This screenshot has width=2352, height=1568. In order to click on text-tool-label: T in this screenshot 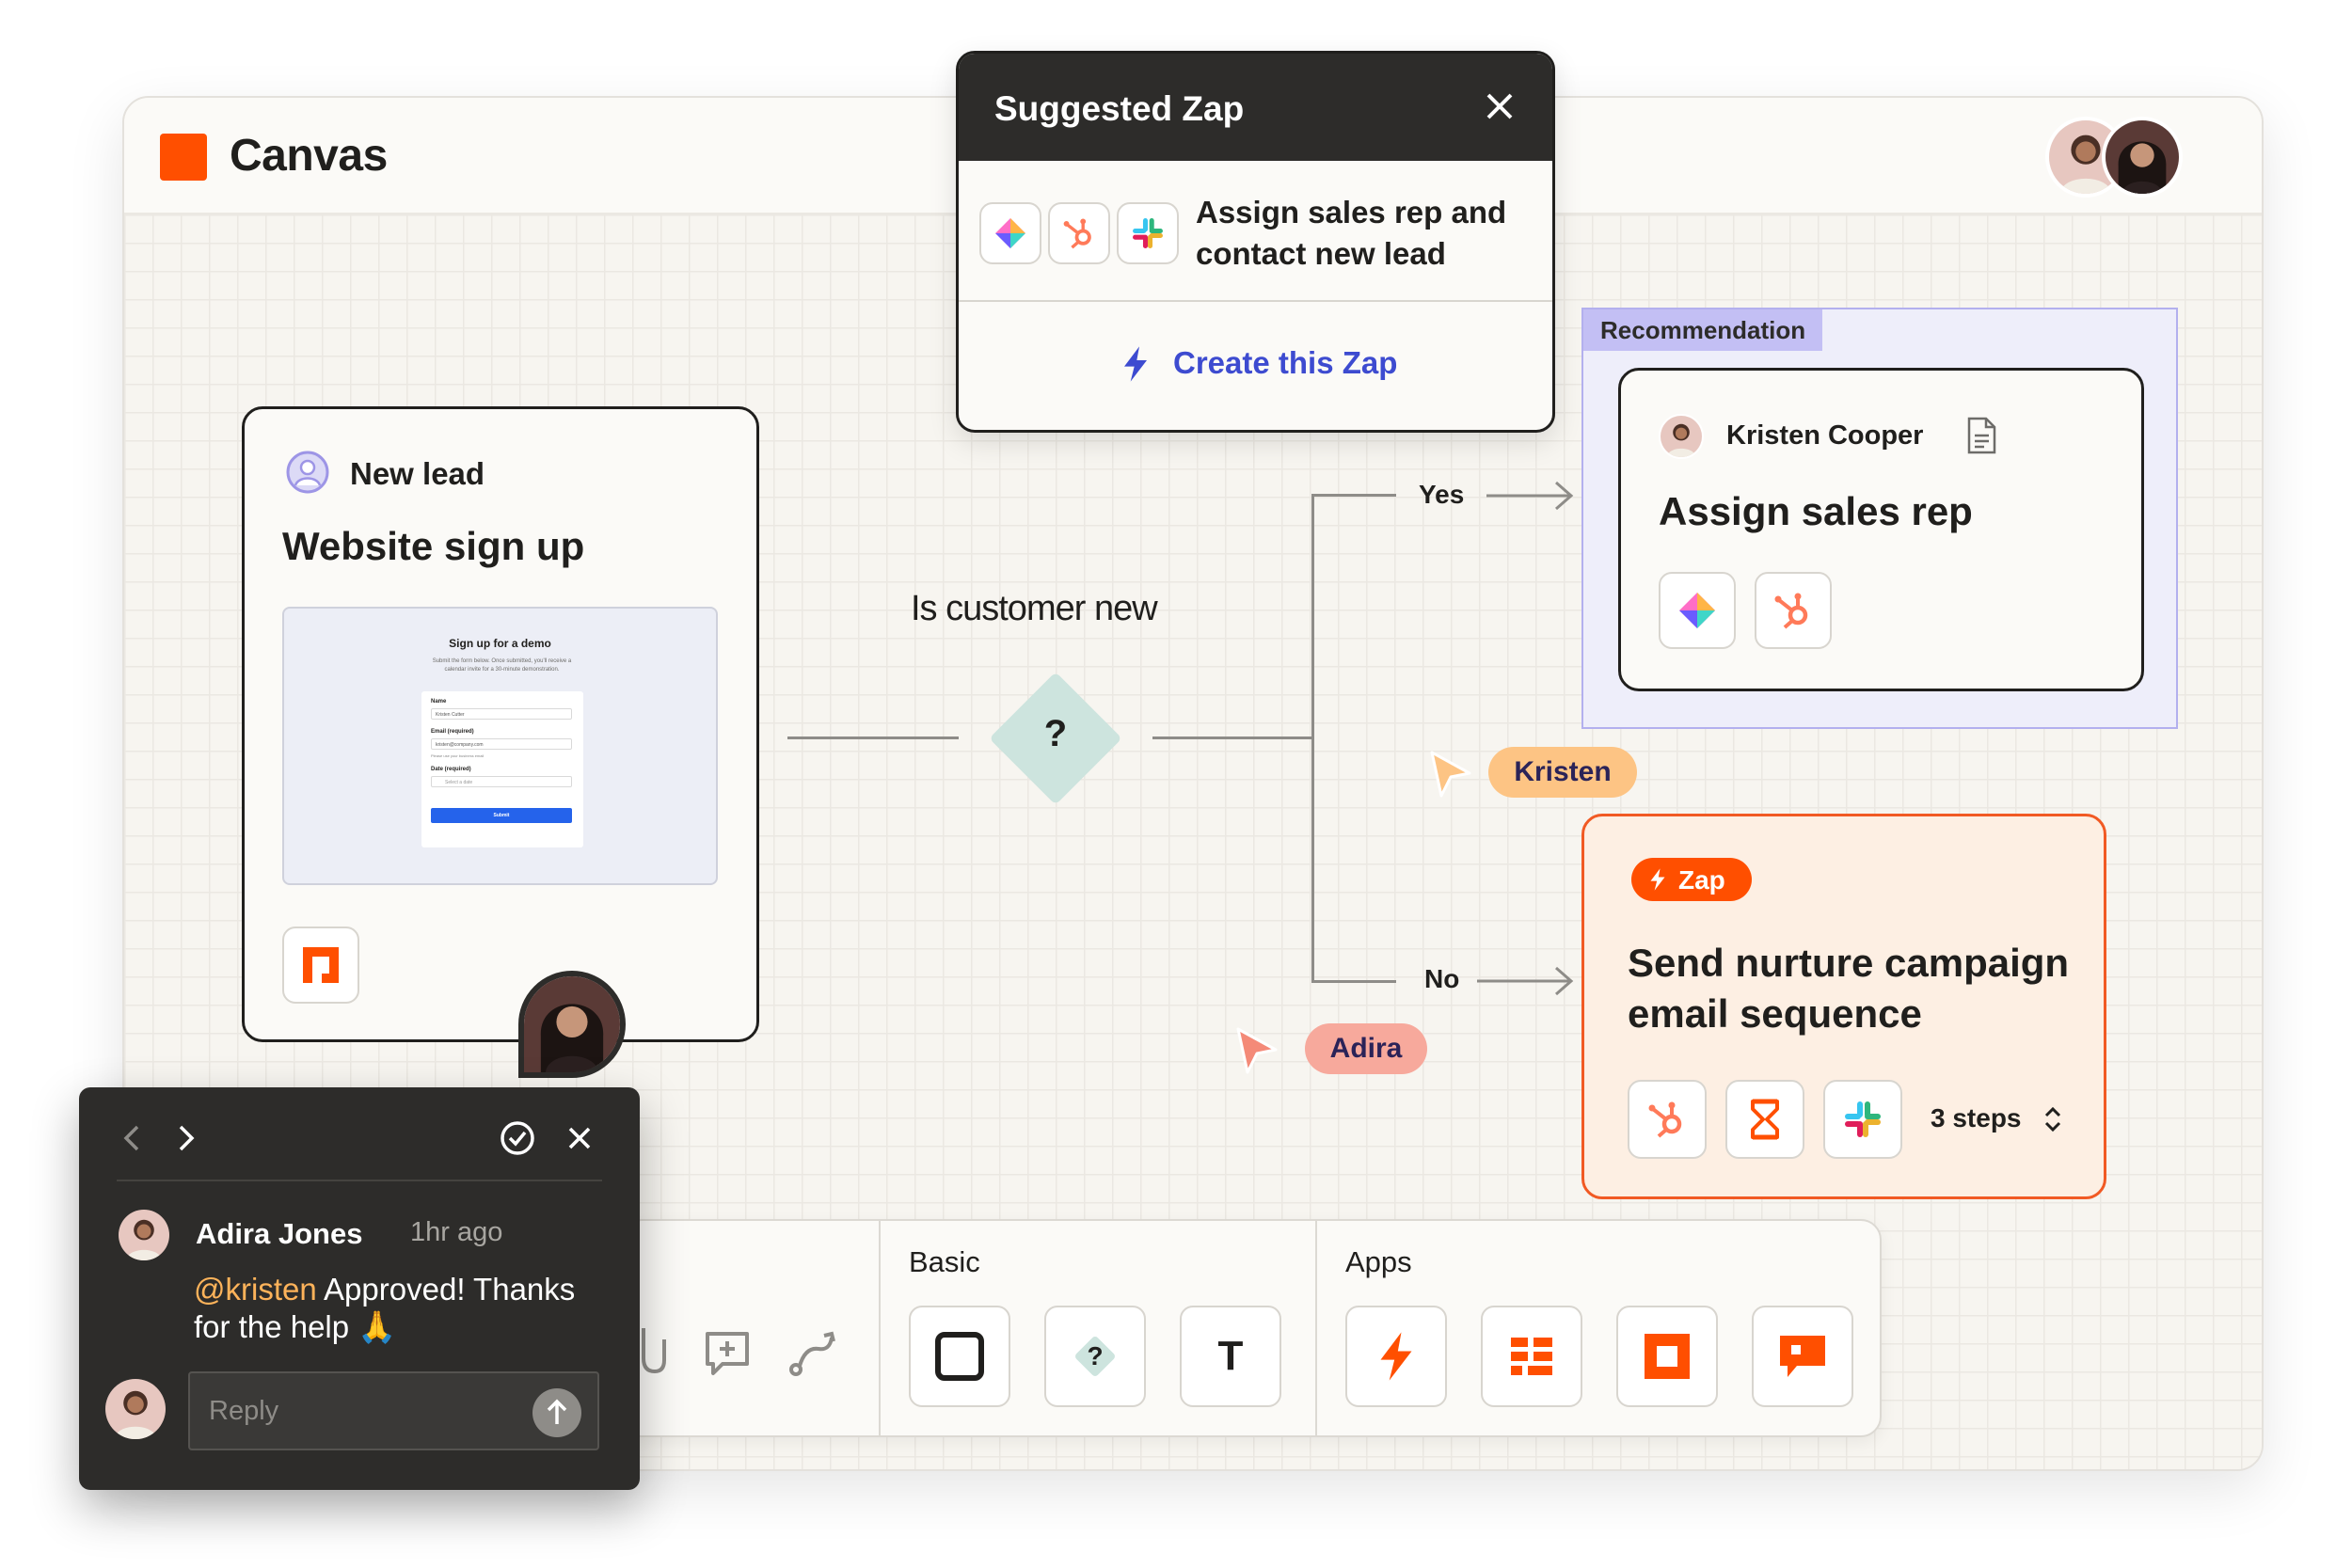, I will do `click(1230, 1356)`.